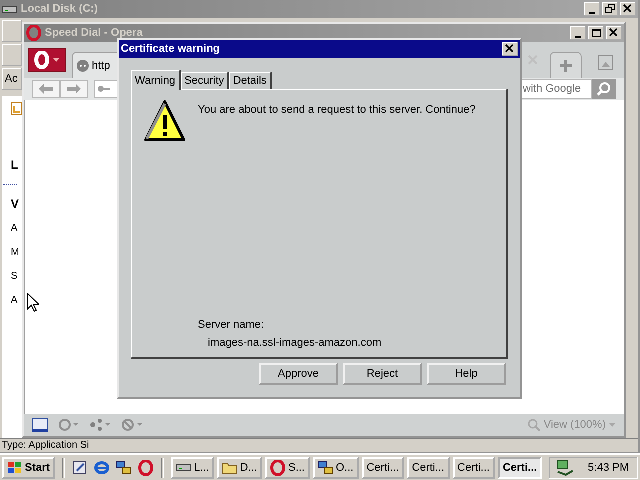 This screenshot has width=640, height=480. What do you see at coordinates (94, 33) in the screenshot?
I see `window-title: Speed Dial - Opera` at bounding box center [94, 33].